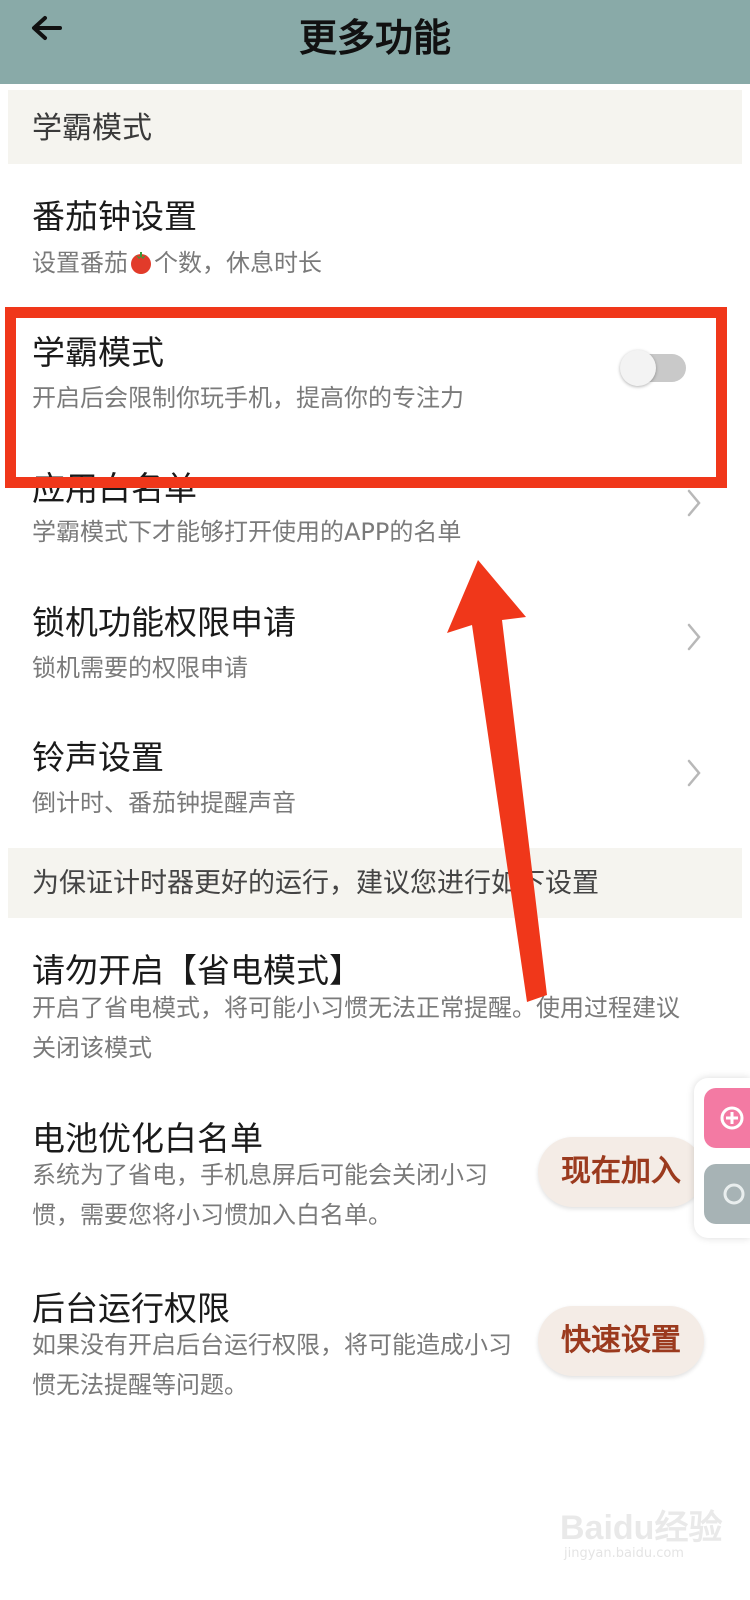 The width and height of the screenshot is (750, 1600). Describe the element at coordinates (641, 1528) in the screenshot. I see `watermark-text: Baidu经验` at that location.